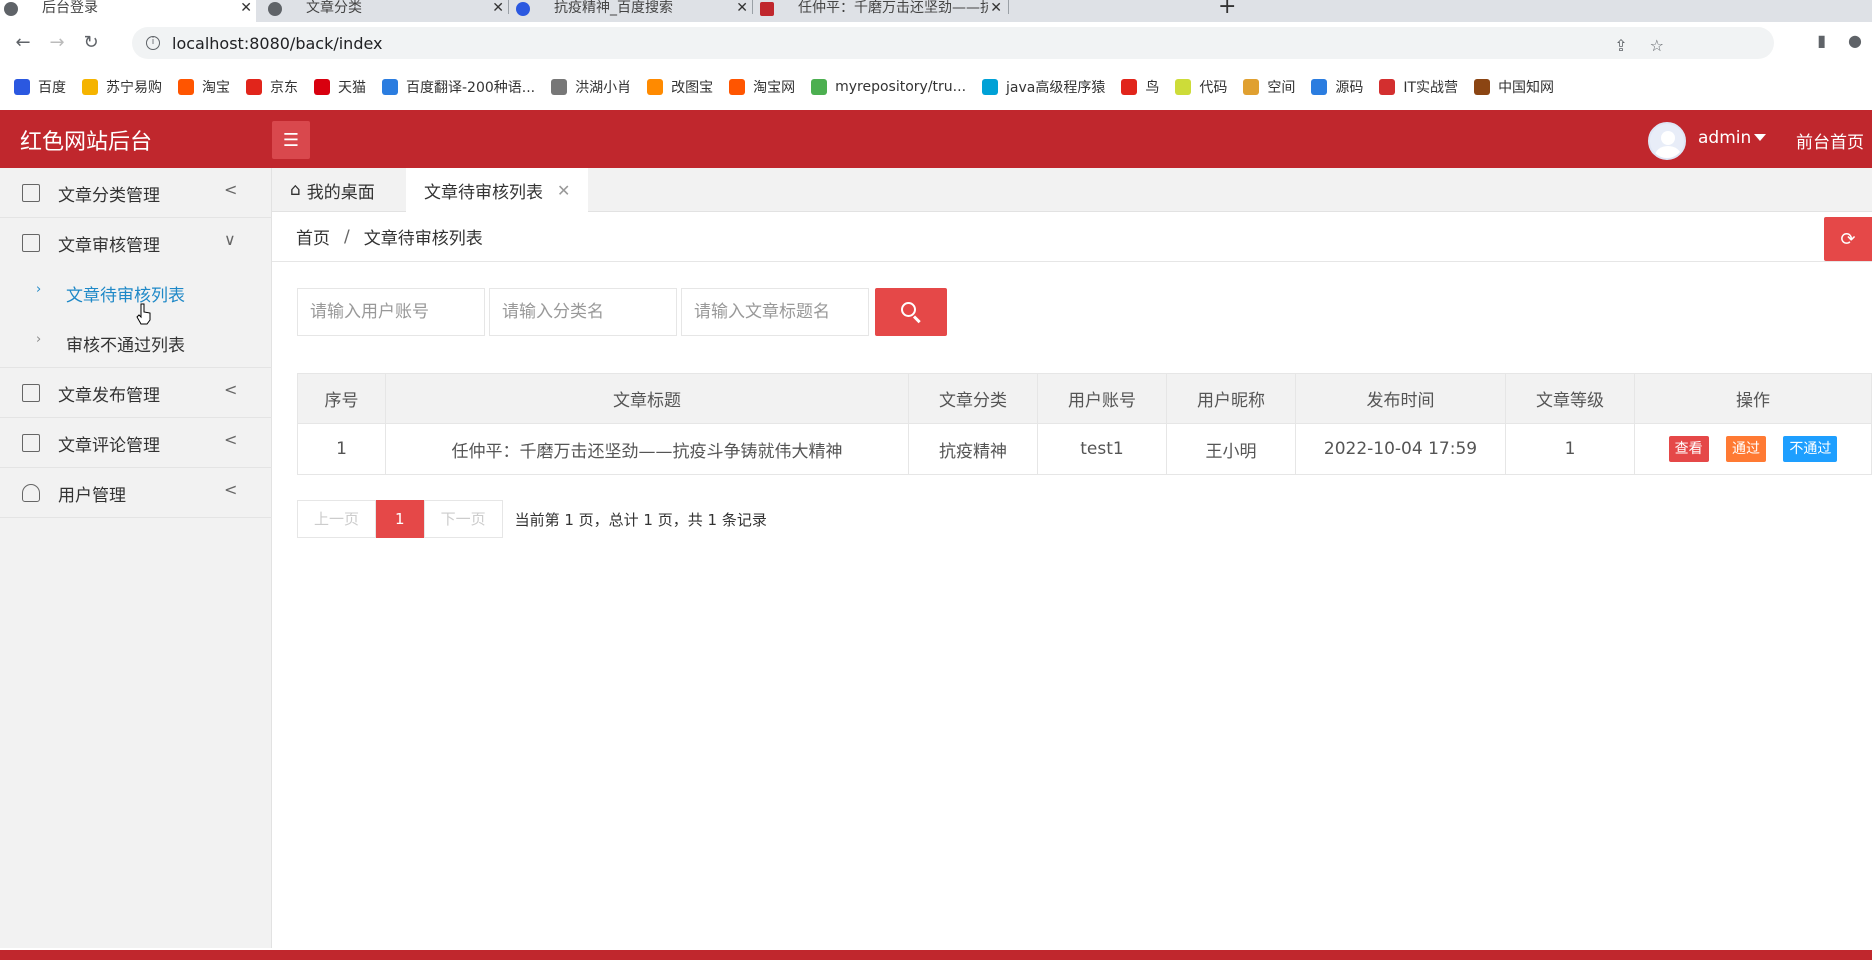 The width and height of the screenshot is (1872, 960). What do you see at coordinates (128, 11) in the screenshot?
I see `browser-tab: 后台登录 ✕` at bounding box center [128, 11].